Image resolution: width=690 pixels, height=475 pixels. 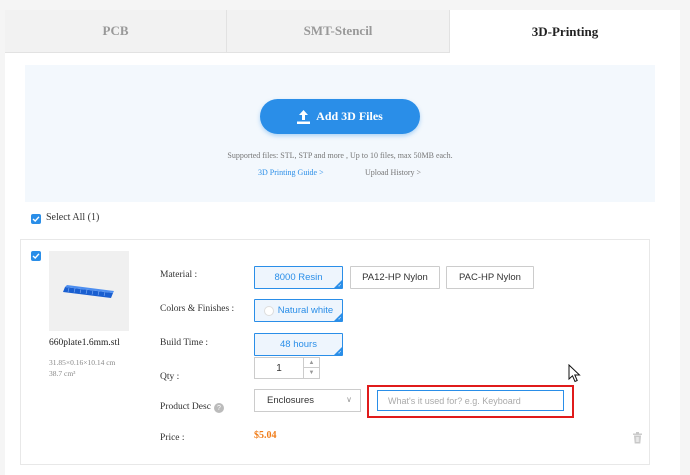 I want to click on model-preview-image, so click(x=88, y=291).